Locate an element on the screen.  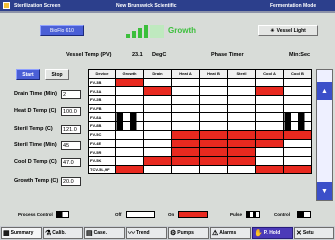
summary-icon: ▦ is located at coordinates (6, 233).